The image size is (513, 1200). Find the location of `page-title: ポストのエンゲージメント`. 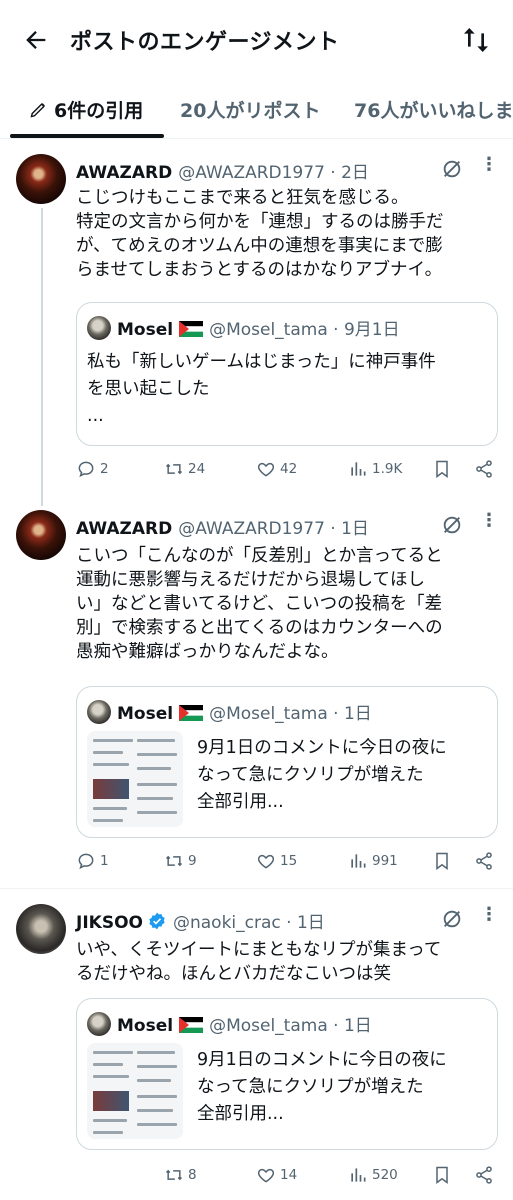

page-title: ポストのエンゲージメント is located at coordinates (205, 42).